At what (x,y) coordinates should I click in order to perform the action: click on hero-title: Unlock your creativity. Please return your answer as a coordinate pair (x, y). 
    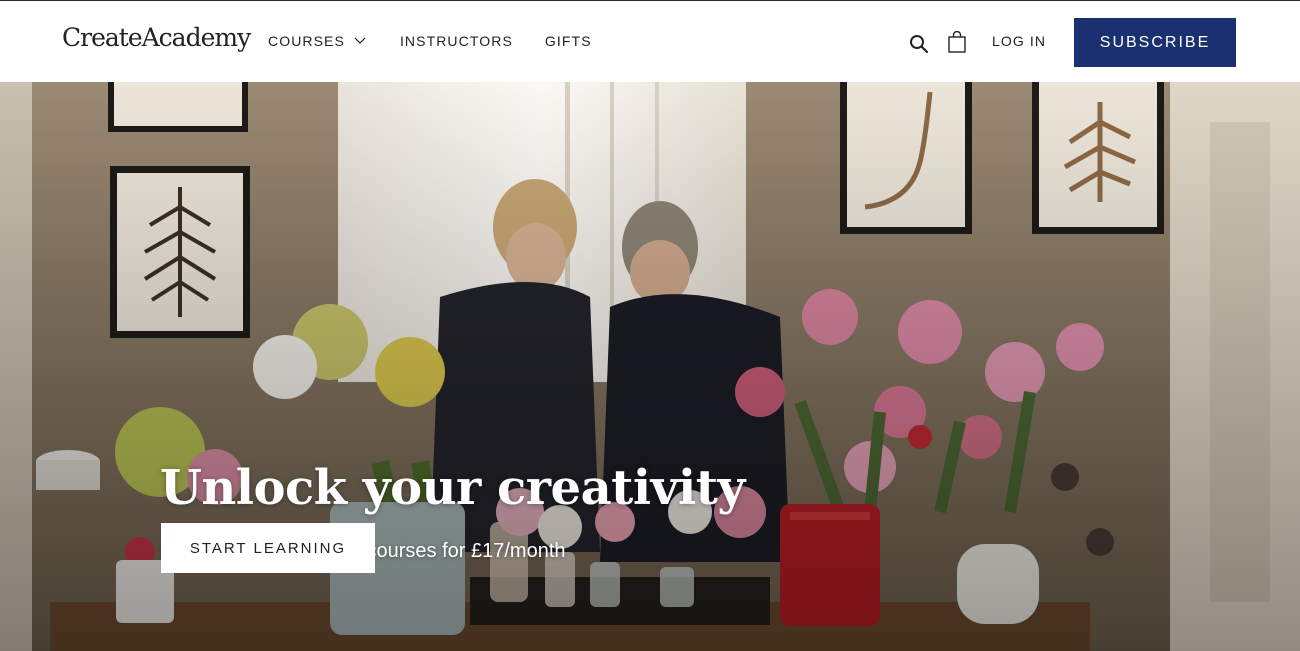
    Looking at the image, I should click on (452, 488).